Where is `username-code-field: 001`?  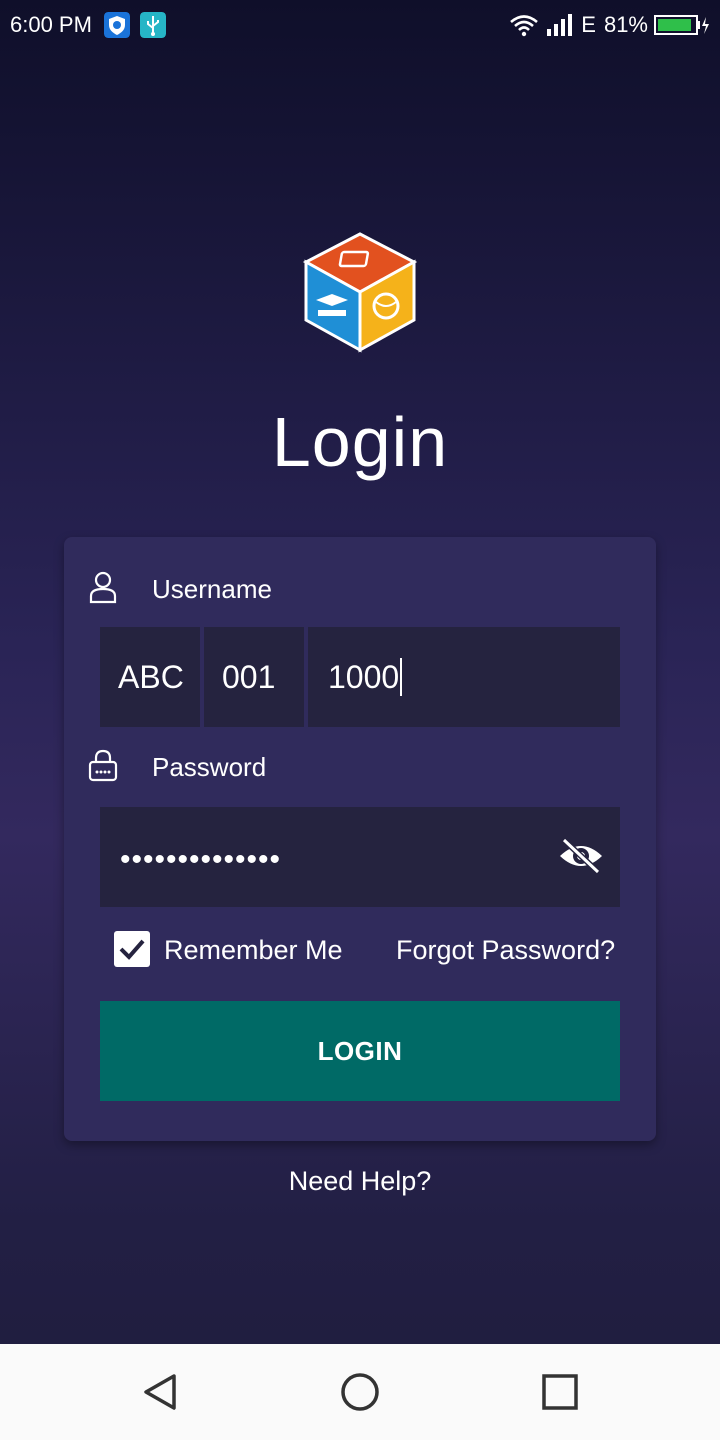
username-code-field: 001 is located at coordinates (254, 677).